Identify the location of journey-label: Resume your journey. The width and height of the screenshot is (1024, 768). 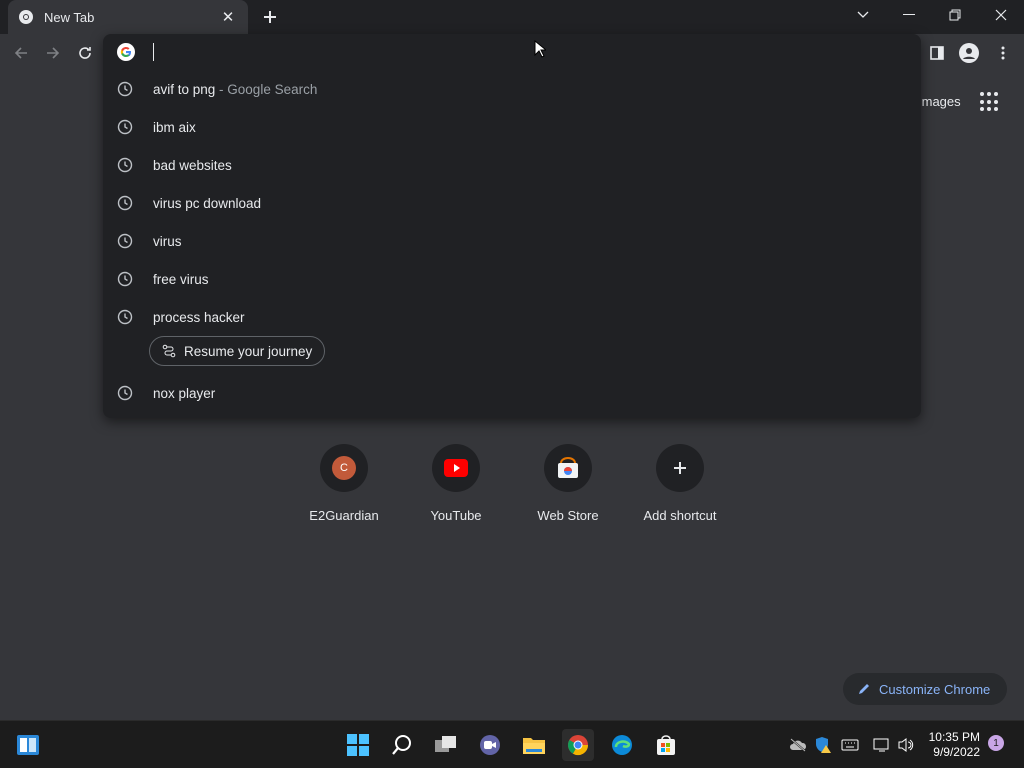
(248, 351).